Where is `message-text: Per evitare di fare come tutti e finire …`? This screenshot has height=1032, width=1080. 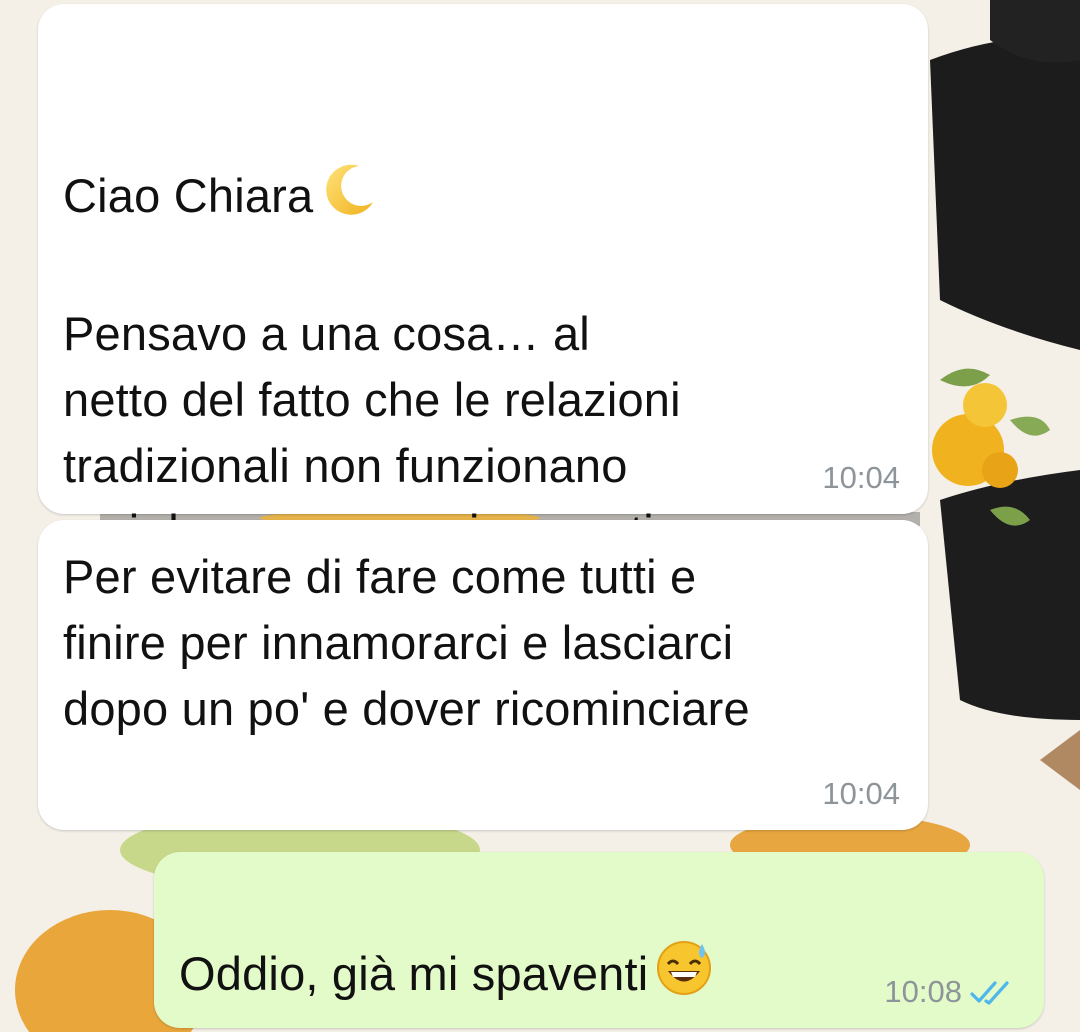 message-text: Per evitare di fare come tutti e finire … is located at coordinates (406, 642).